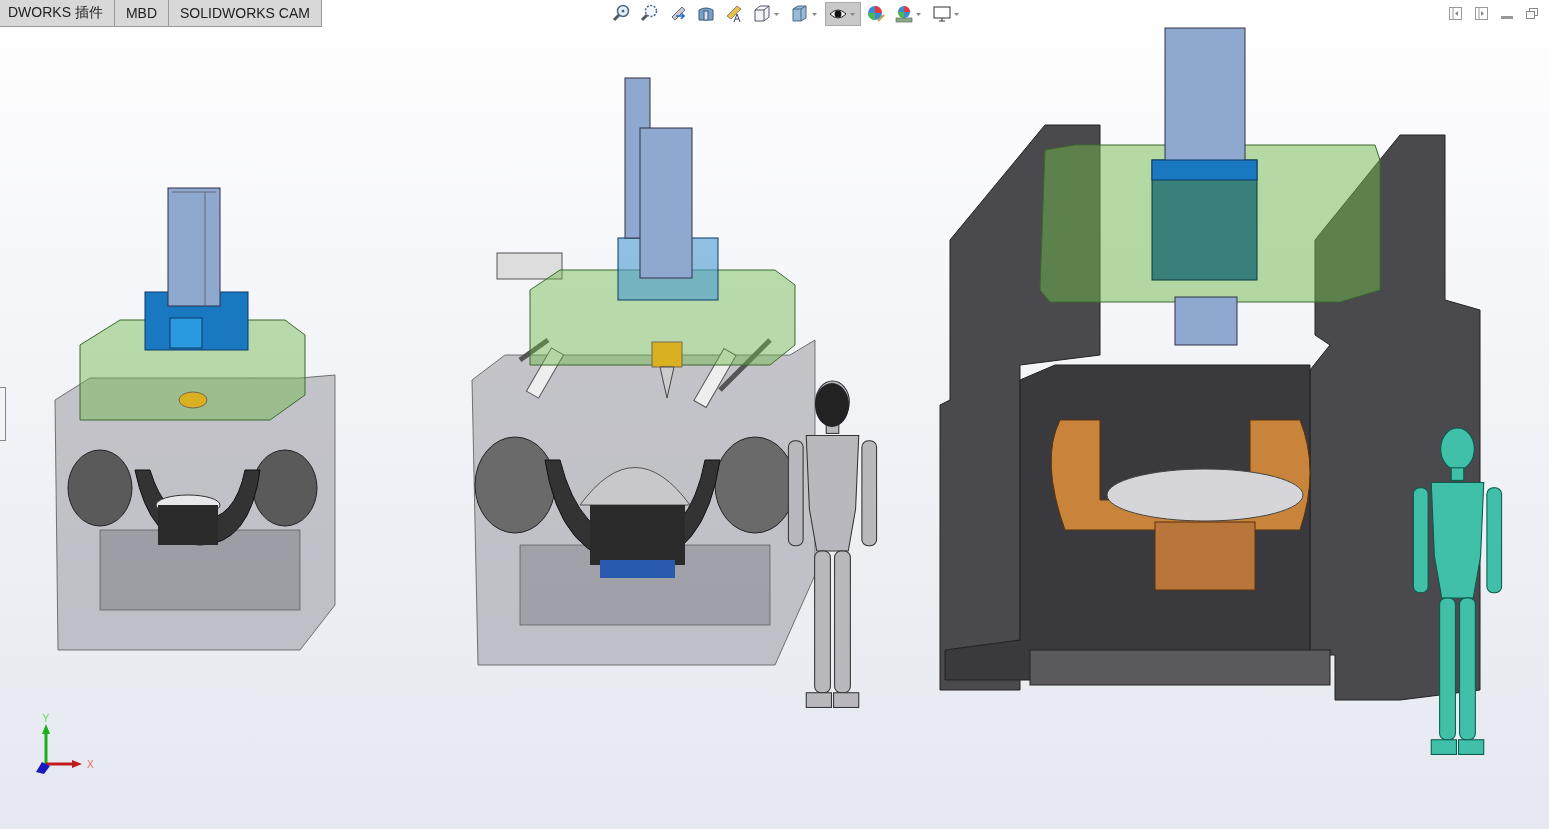 Image resolution: width=1549 pixels, height=829 pixels. Describe the element at coordinates (46, 744) in the screenshot. I see `y-axis-arrow` at that location.